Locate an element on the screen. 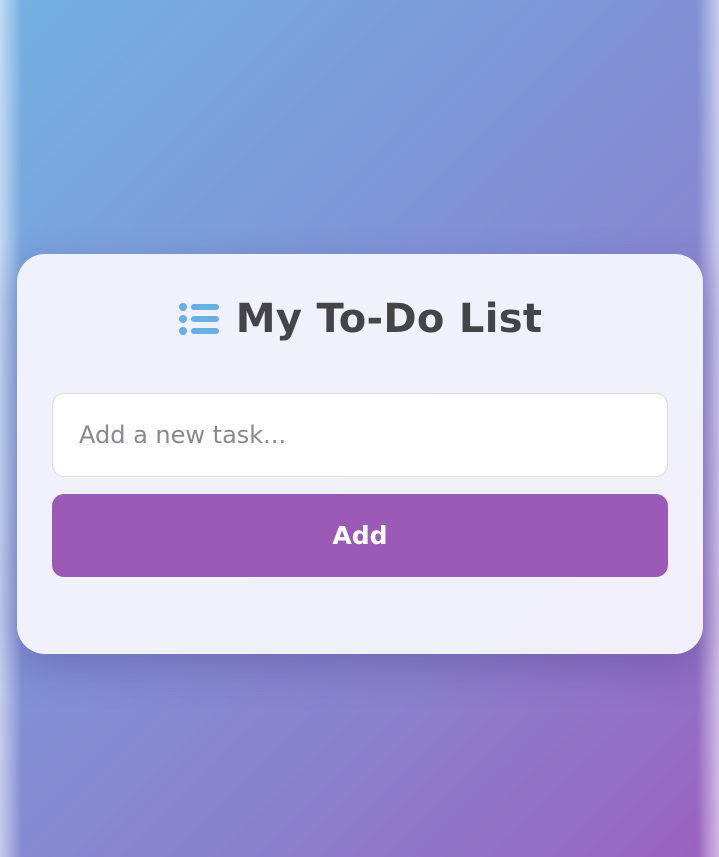 Image resolution: width=719 pixels, height=857 pixels. add-task-button: Add is located at coordinates (360, 535).